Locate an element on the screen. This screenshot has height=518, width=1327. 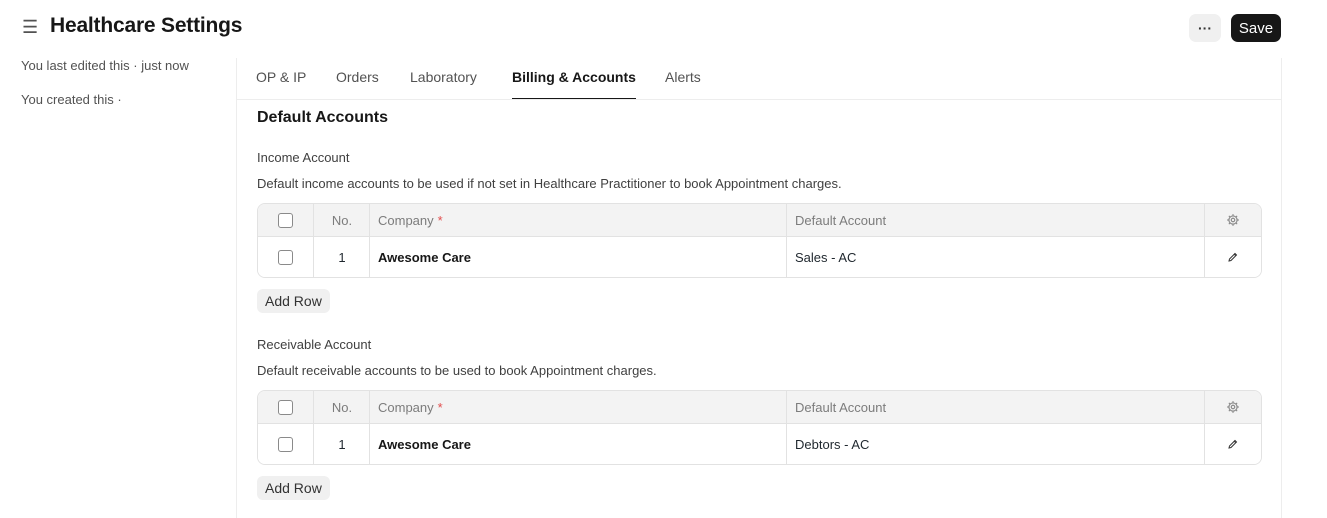
last-edited-info: You last edited this · just now is located at coordinates (105, 65).